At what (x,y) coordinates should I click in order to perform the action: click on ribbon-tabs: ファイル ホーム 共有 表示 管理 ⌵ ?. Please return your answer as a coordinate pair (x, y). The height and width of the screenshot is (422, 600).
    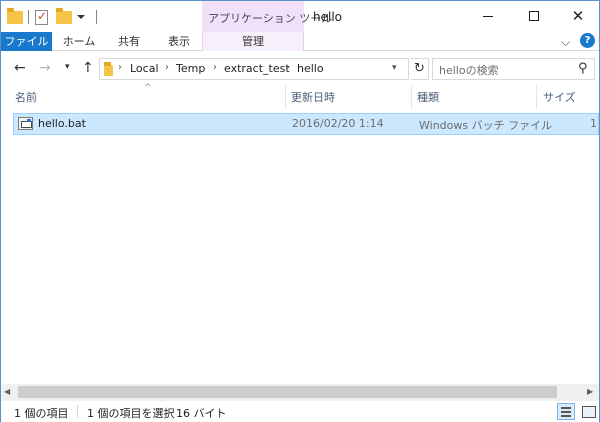
    Looking at the image, I should click on (300, 41).